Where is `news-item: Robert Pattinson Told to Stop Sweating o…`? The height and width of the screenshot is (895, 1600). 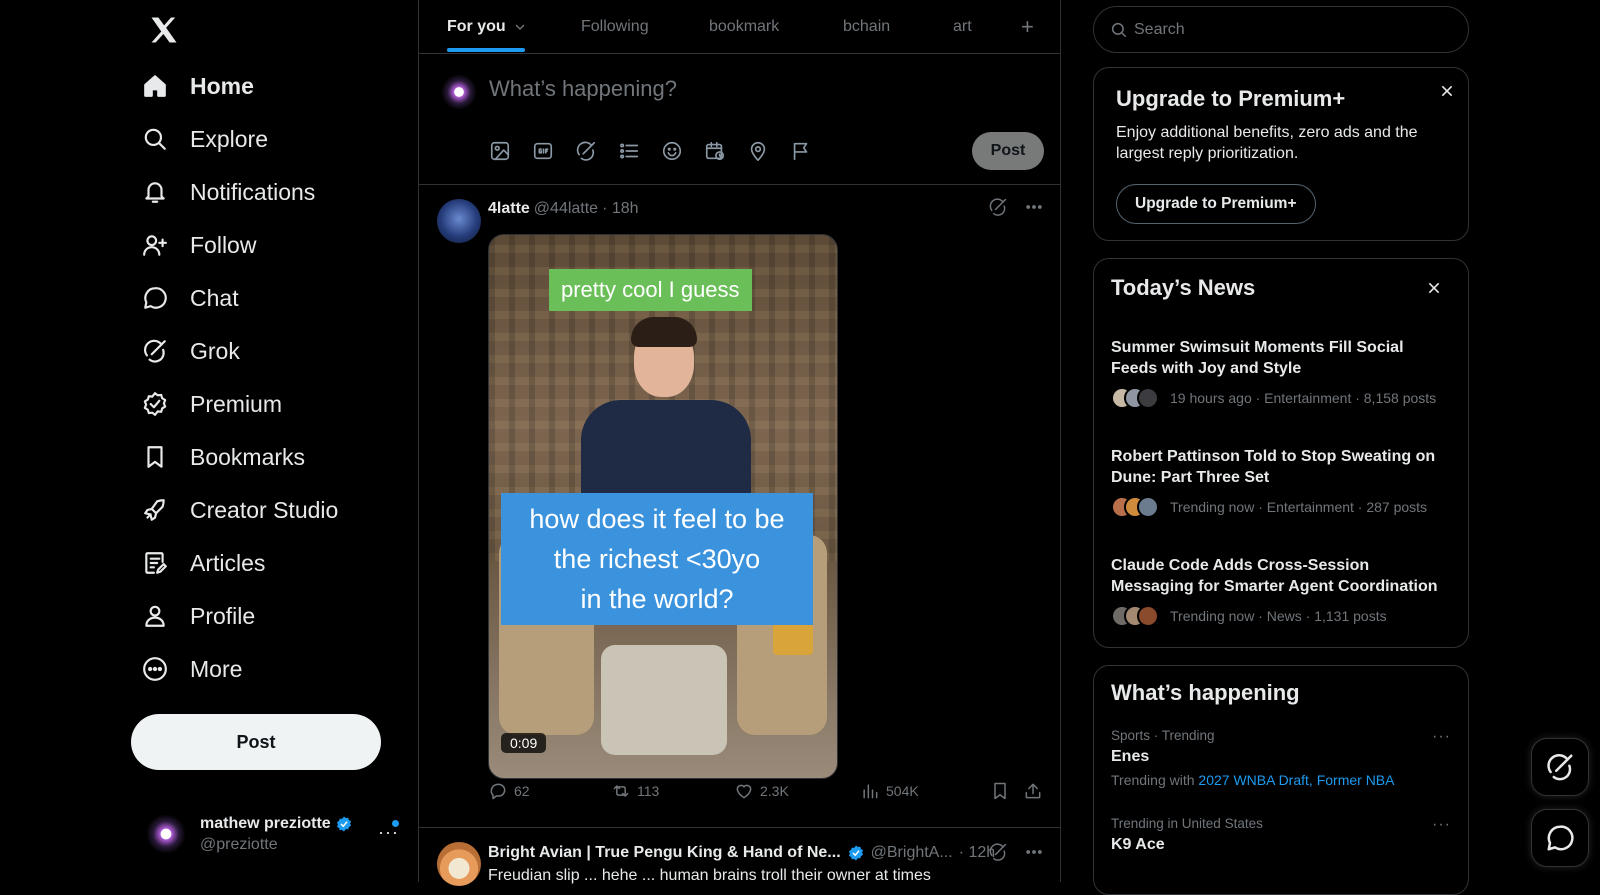 news-item: Robert Pattinson Told to Stop Sweating o… is located at coordinates (1281, 482).